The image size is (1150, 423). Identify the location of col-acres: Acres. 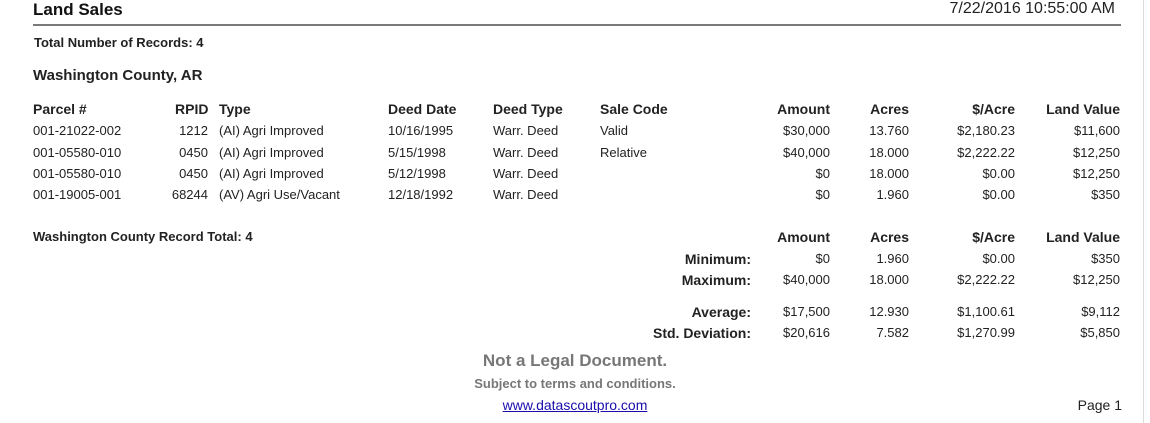
(889, 109).